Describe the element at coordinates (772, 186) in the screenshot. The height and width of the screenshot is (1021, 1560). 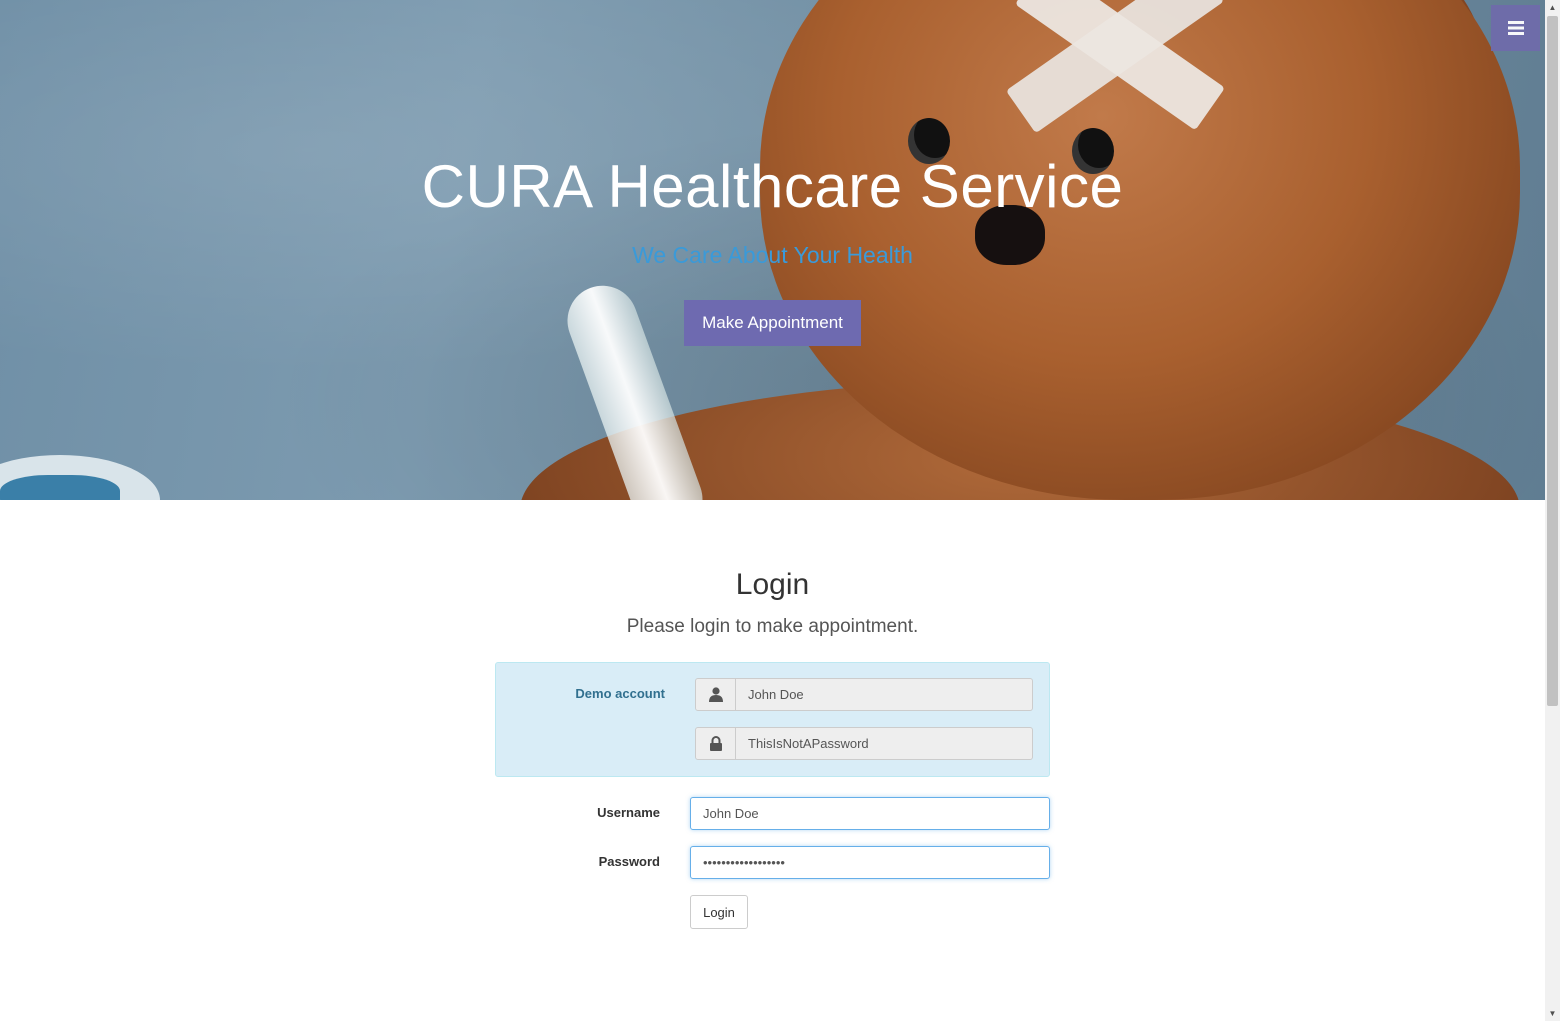
I see `hero-title: CURA Healthcare Service` at that location.